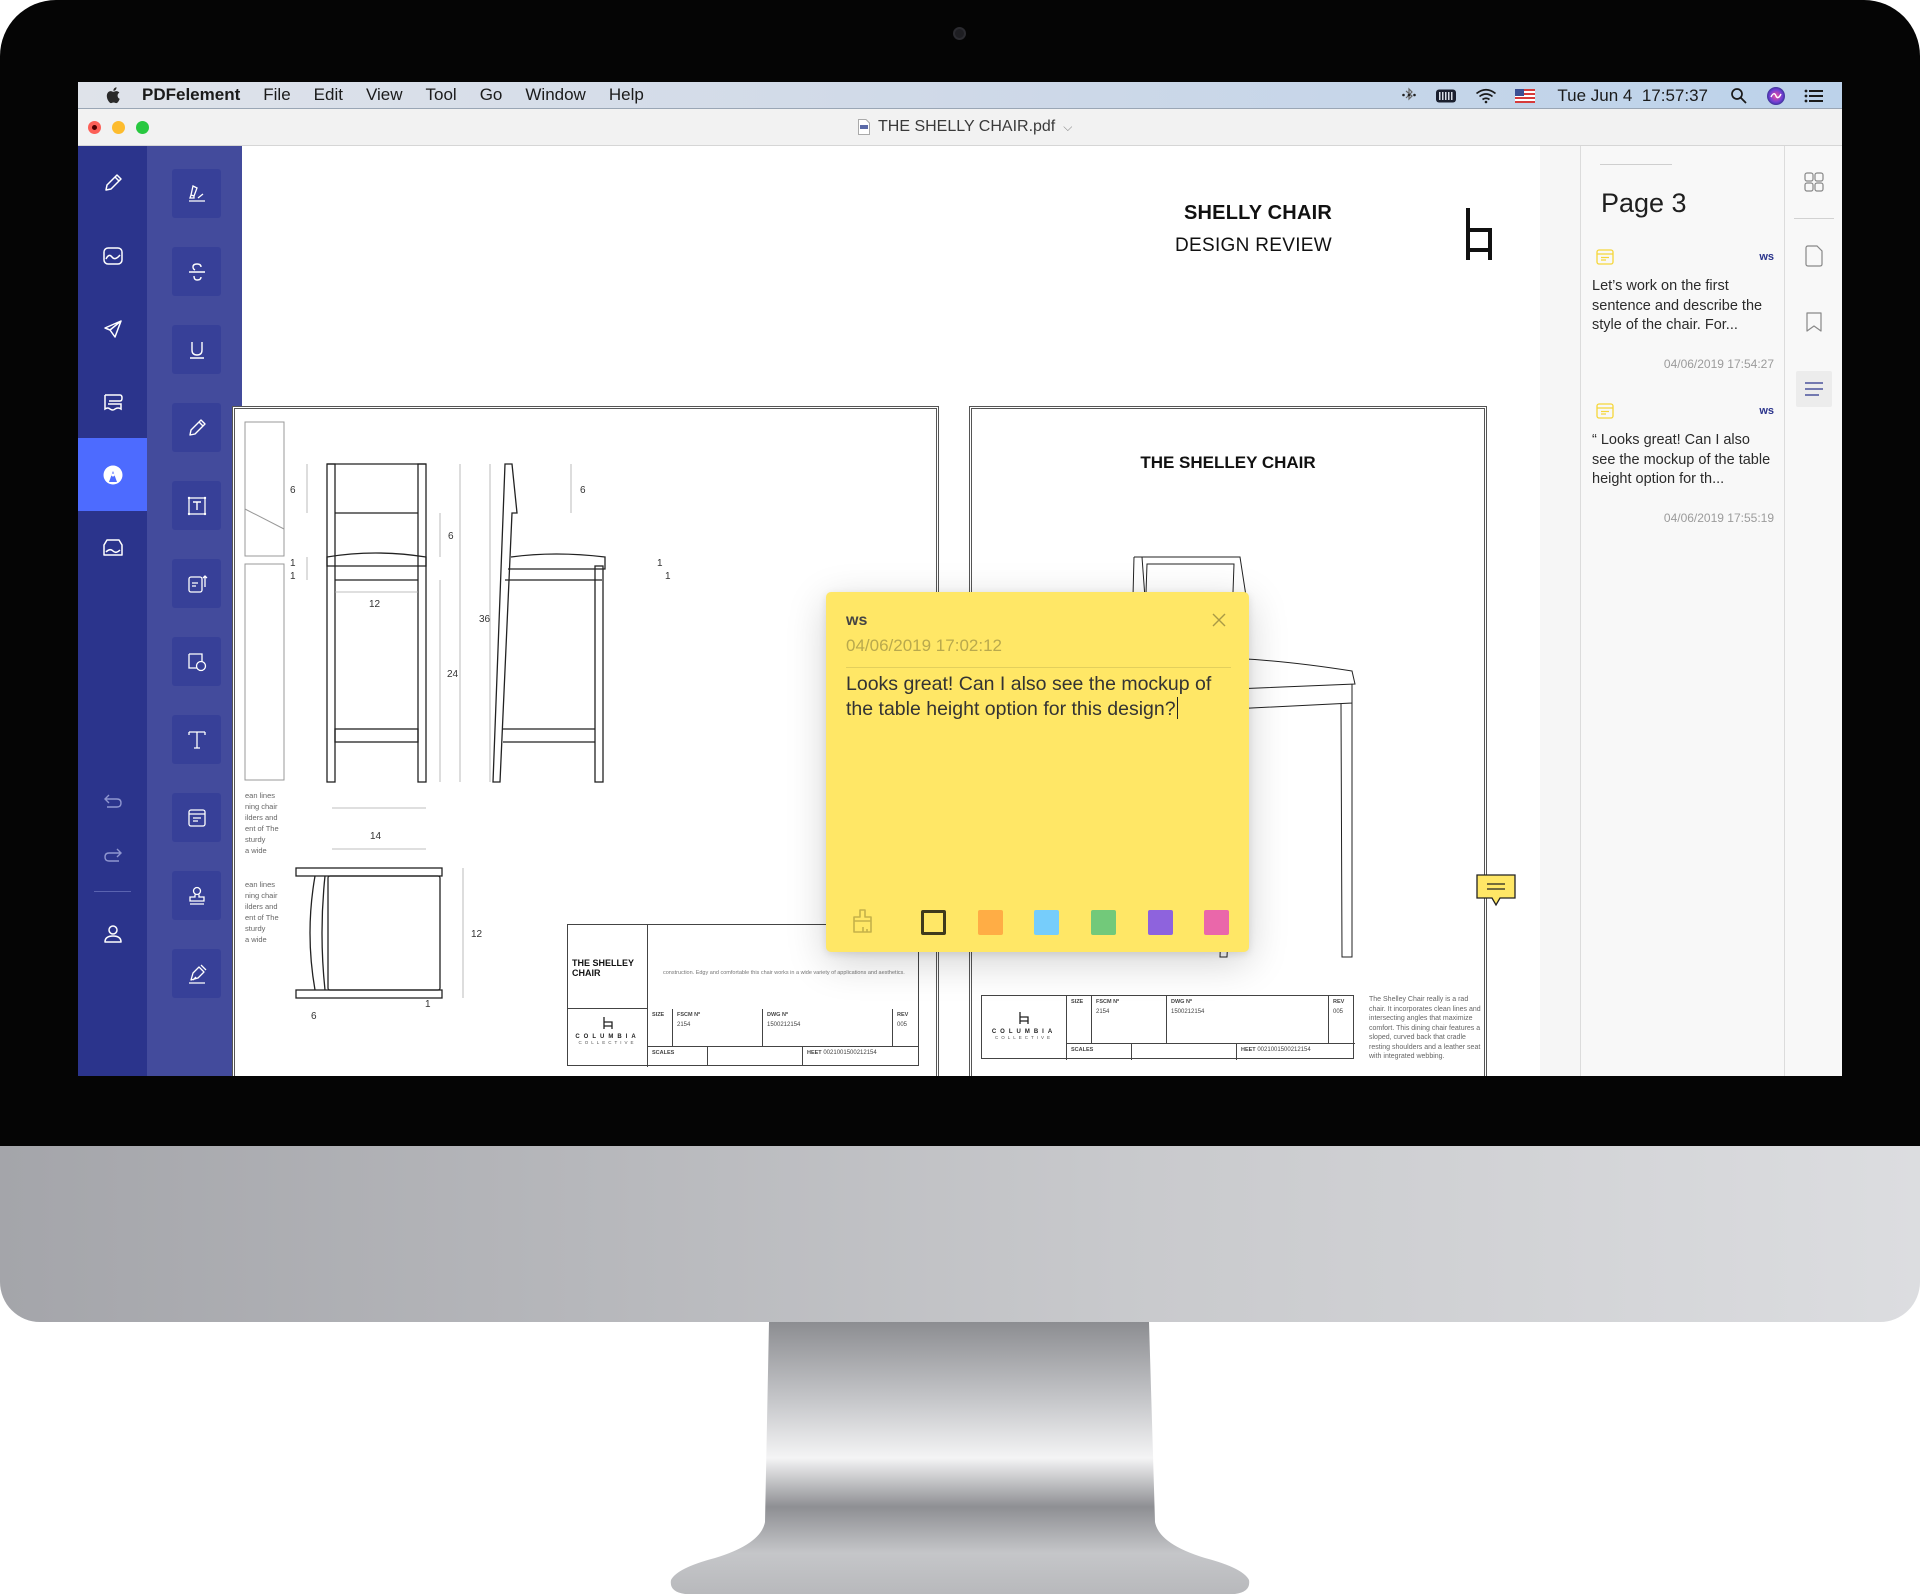 This screenshot has width=1920, height=1594. What do you see at coordinates (990, 922) in the screenshot?
I see `color-swatch-orange` at bounding box center [990, 922].